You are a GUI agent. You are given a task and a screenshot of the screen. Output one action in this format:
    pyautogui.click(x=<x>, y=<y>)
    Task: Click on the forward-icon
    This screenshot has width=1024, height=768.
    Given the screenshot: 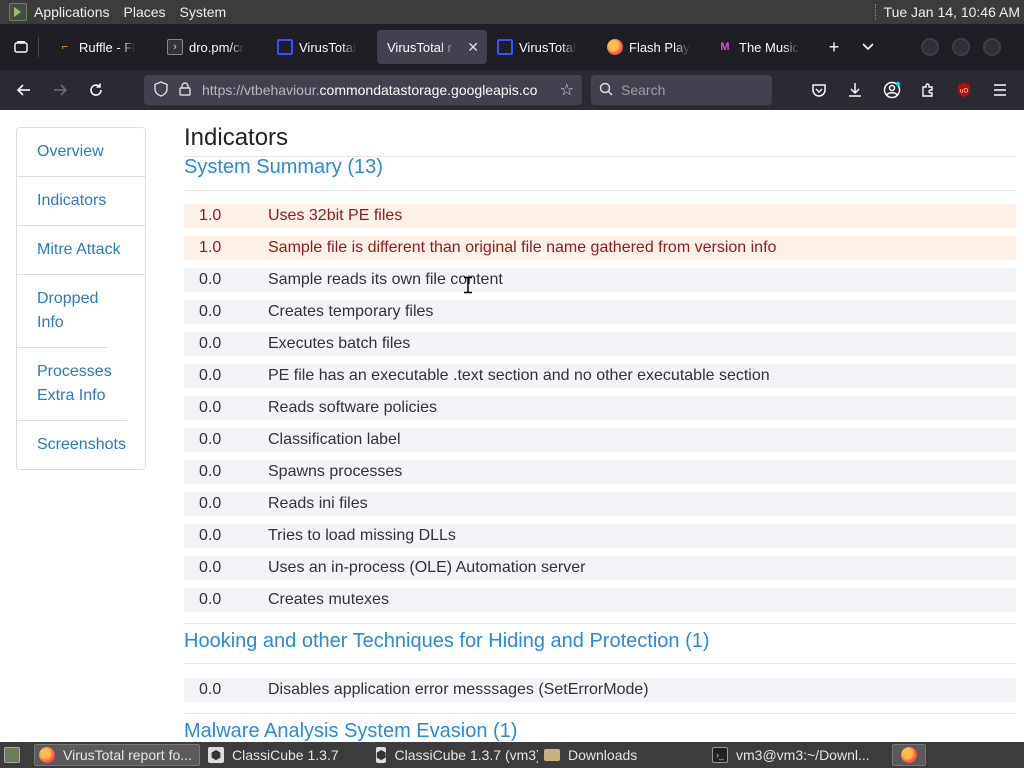 What is the action you would take?
    pyautogui.click(x=60, y=90)
    